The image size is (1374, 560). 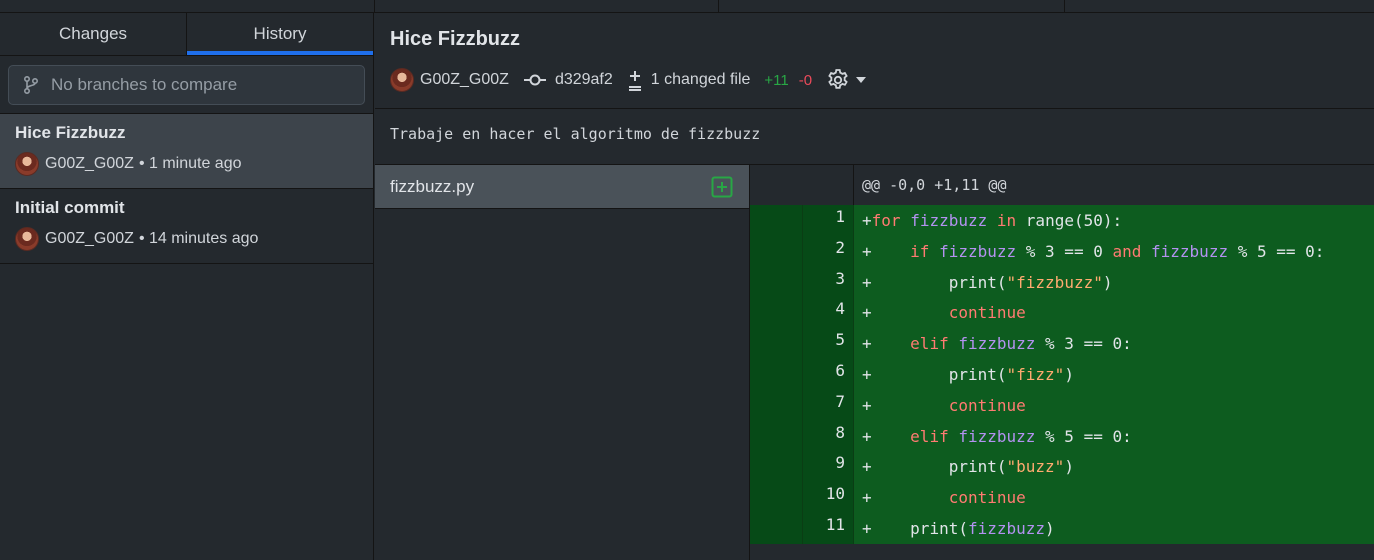 What do you see at coordinates (954, 528) in the screenshot?
I see `code-line: + print(fizzbuzz)` at bounding box center [954, 528].